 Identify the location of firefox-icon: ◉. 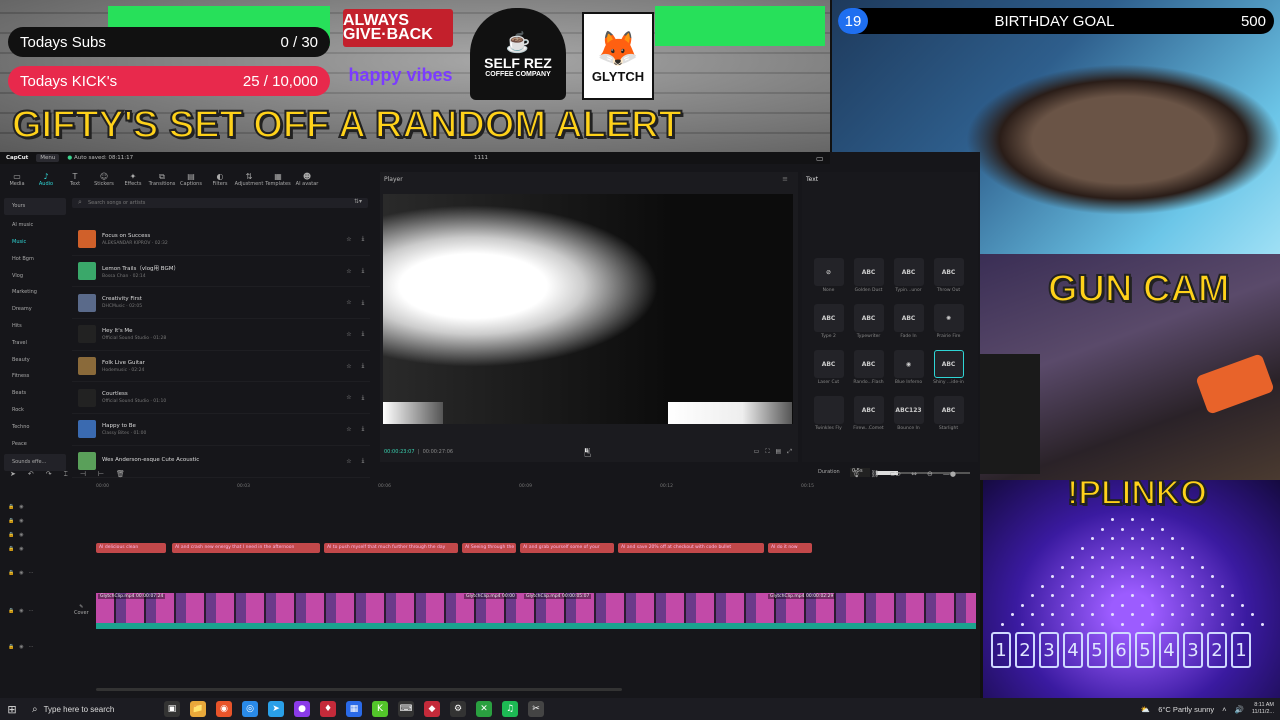
(224, 709).